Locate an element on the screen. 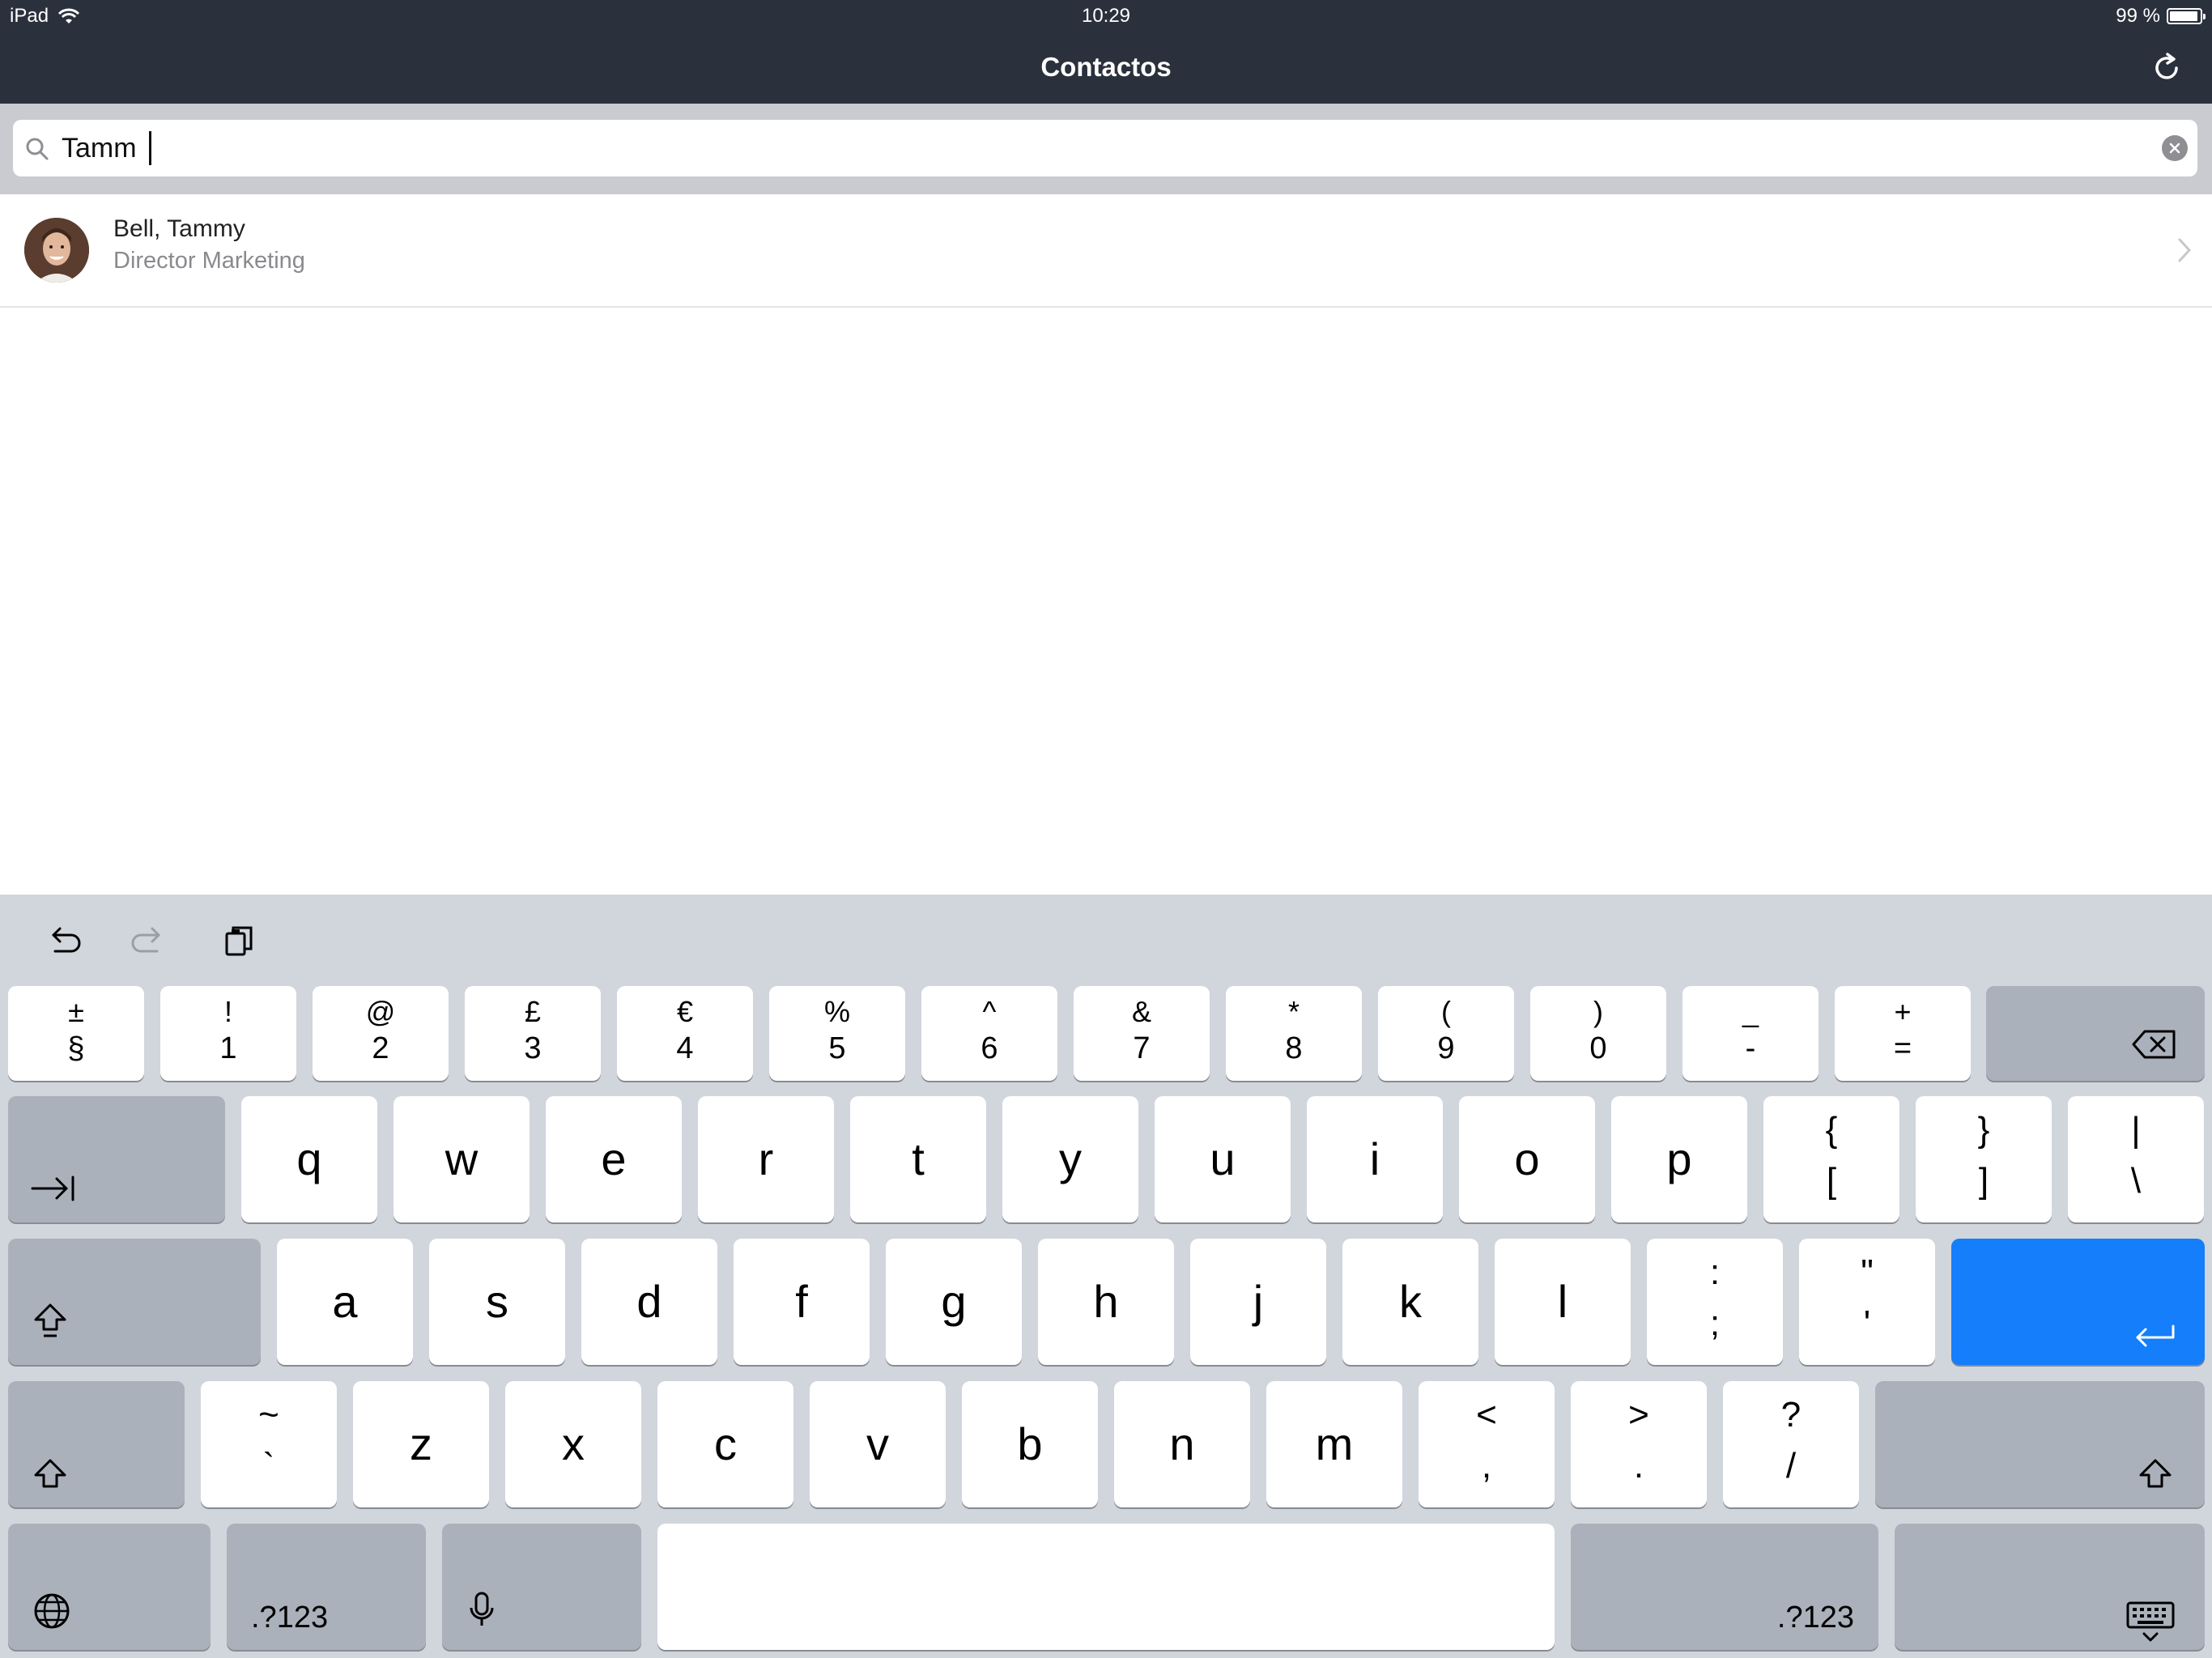 Image resolution: width=2212 pixels, height=1658 pixels. key-label: 4 is located at coordinates (685, 1048).